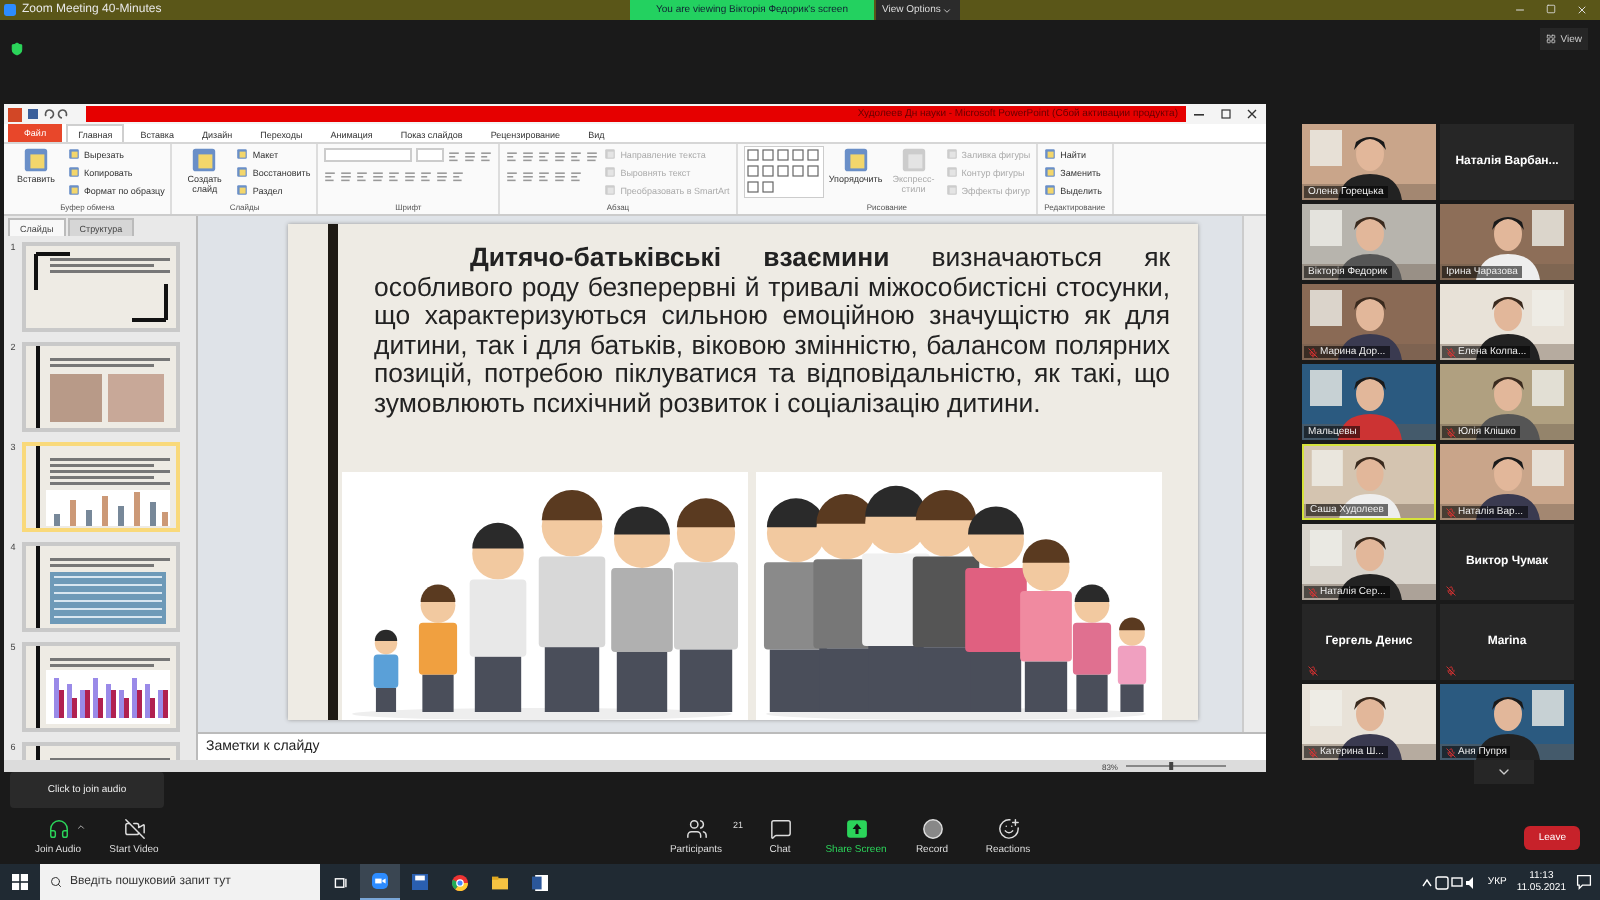  What do you see at coordinates (56, 882) in the screenshot?
I see `search-icon` at bounding box center [56, 882].